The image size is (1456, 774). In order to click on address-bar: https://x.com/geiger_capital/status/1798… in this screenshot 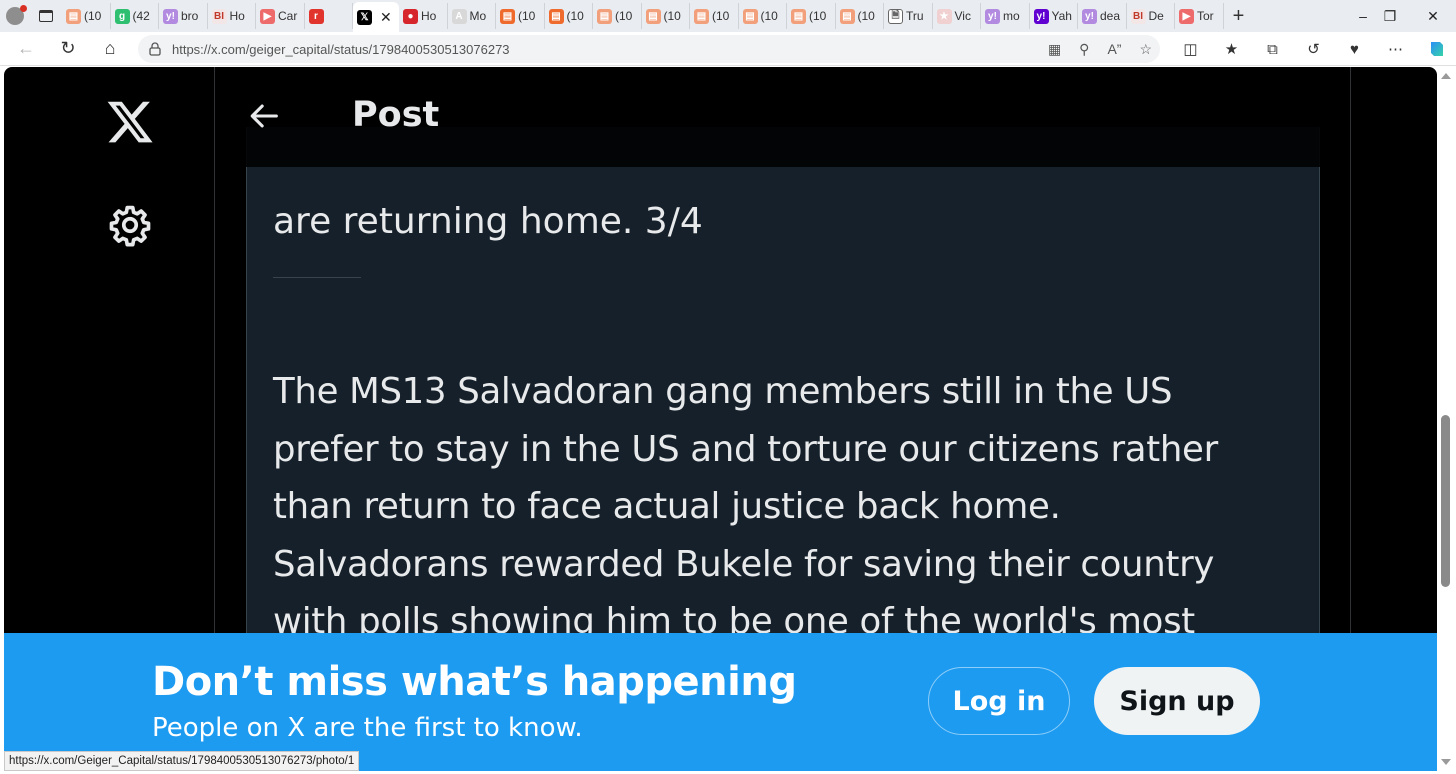, I will do `click(649, 49)`.